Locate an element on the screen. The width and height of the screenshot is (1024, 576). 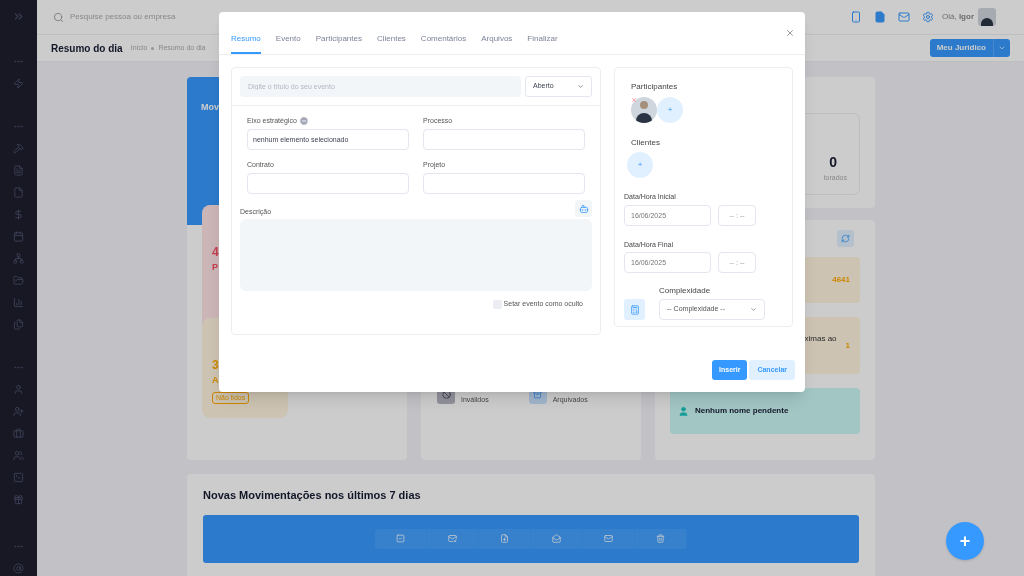
refresh-button is located at coordinates (845, 238).